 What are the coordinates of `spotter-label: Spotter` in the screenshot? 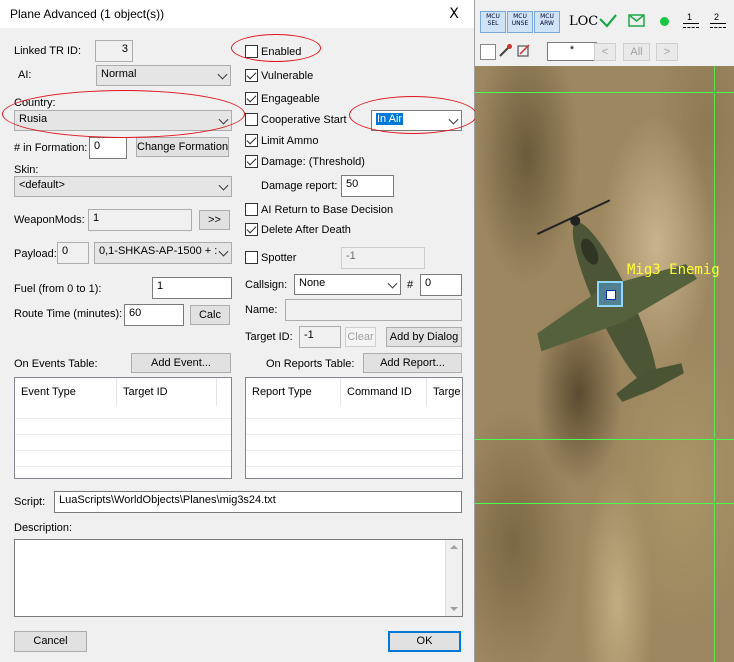 It's located at (279, 258).